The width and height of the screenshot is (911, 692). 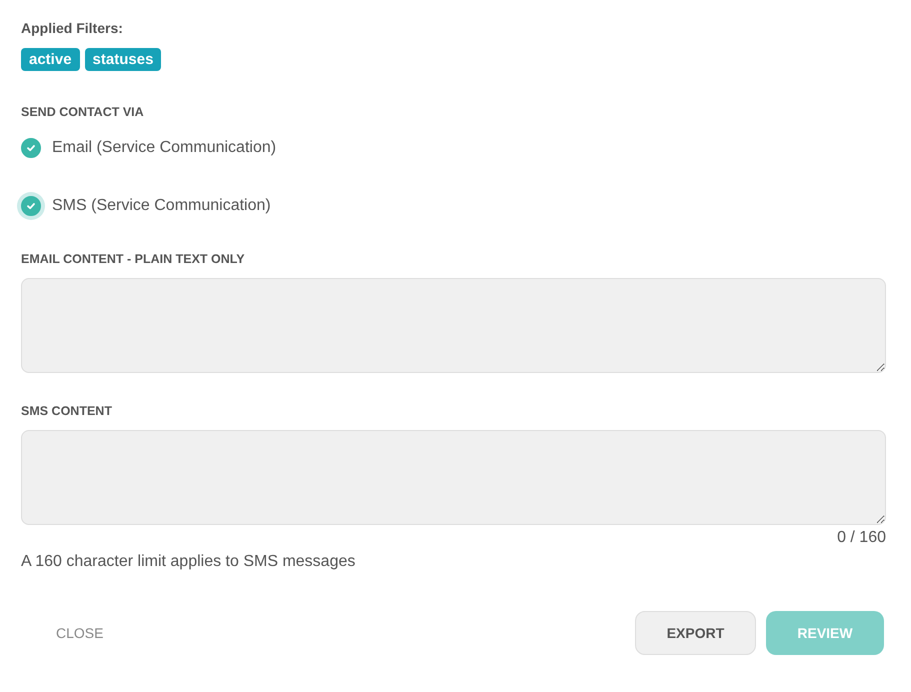 I want to click on filter-chip: active, so click(x=50, y=59).